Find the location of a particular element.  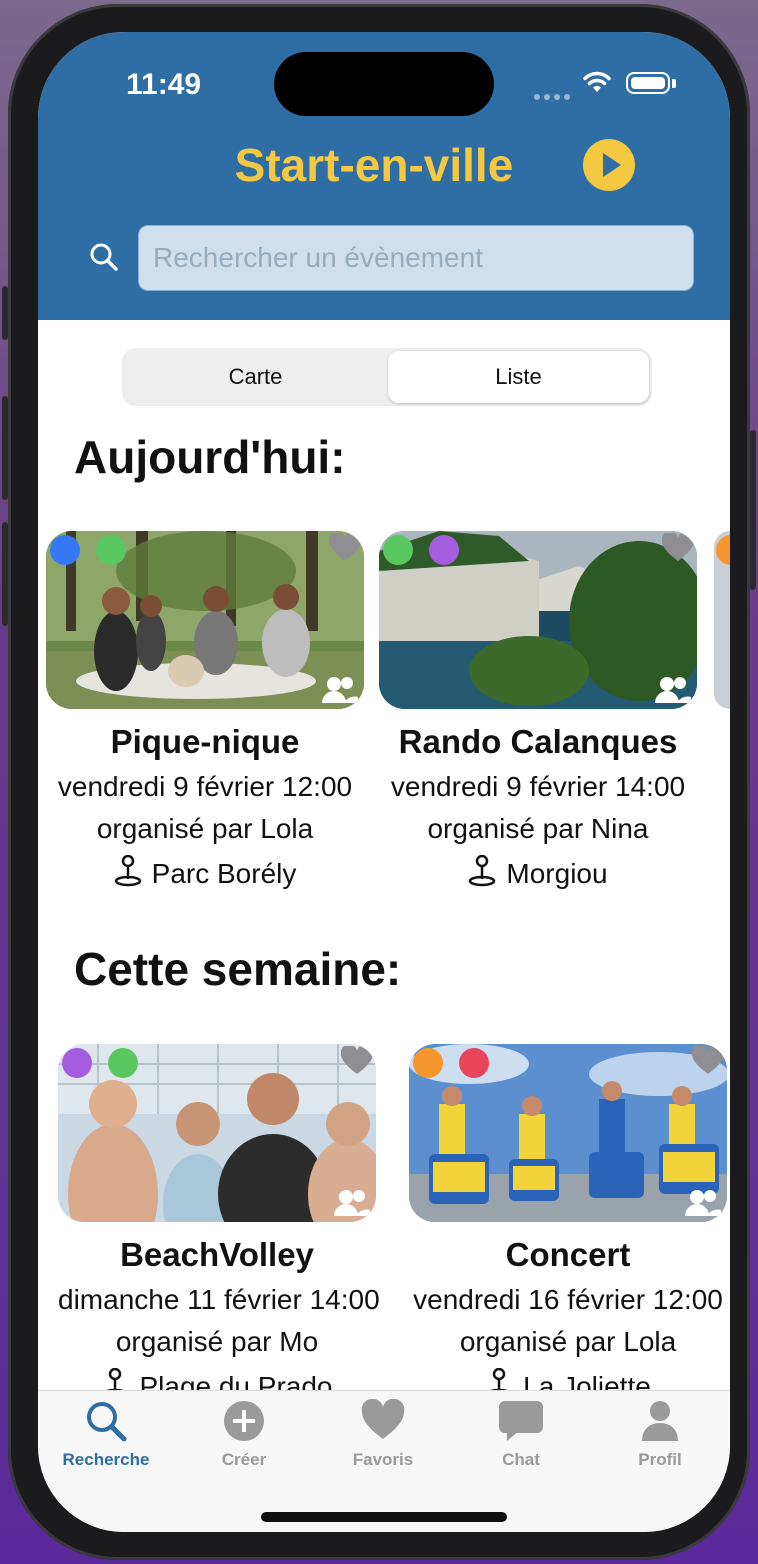

event-organizer: organisé par Nina is located at coordinates (538, 828).